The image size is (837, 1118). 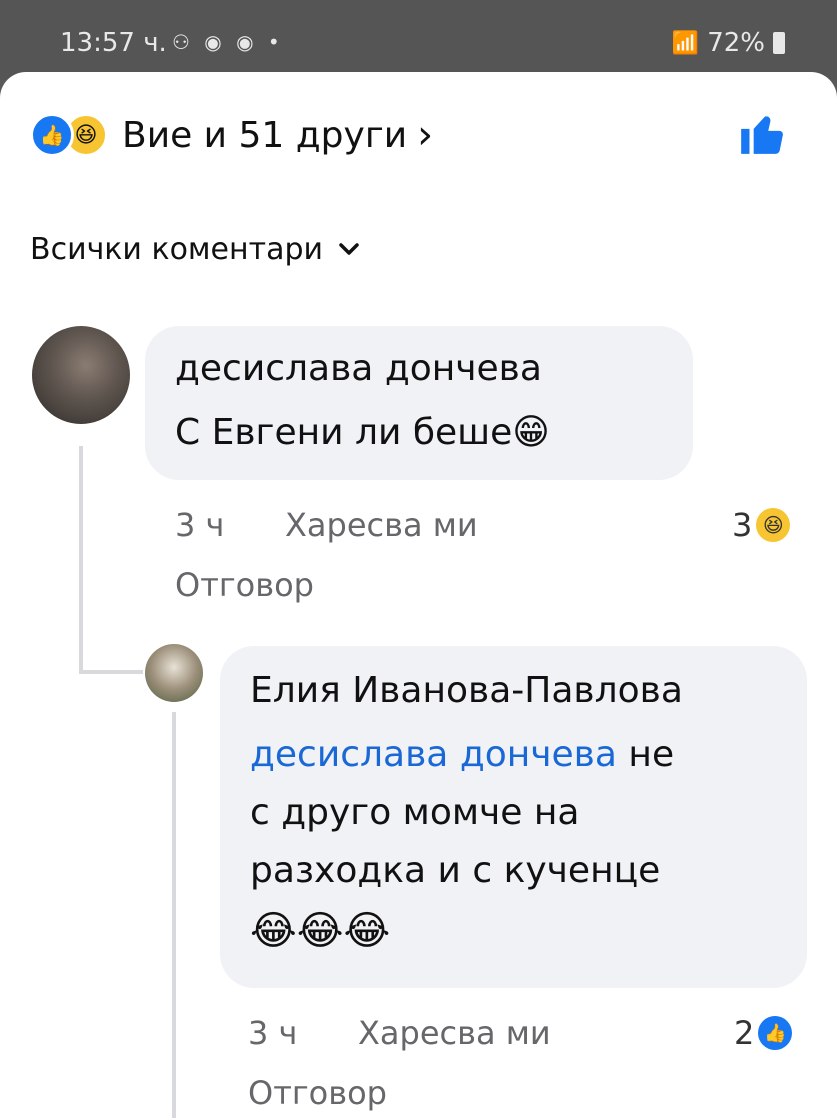 I want to click on like-icon: 👍, so click(x=775, y=1033).